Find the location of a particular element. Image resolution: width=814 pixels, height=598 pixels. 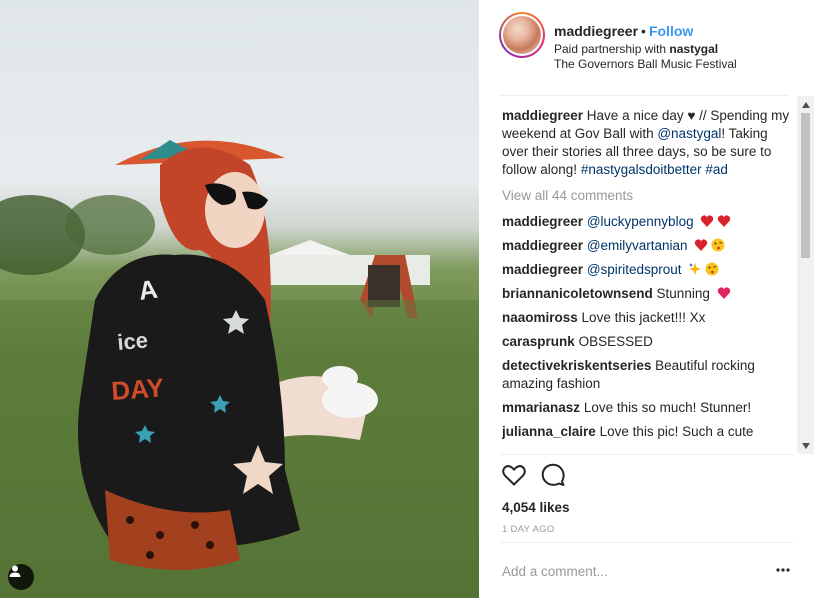

comment-text: Stunning is located at coordinates (683, 293).